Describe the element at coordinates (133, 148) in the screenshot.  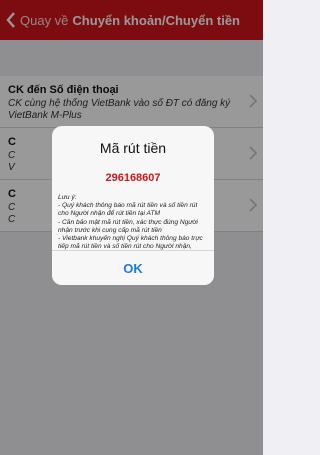
I see `dialog-title: Mã rút tiền` at that location.